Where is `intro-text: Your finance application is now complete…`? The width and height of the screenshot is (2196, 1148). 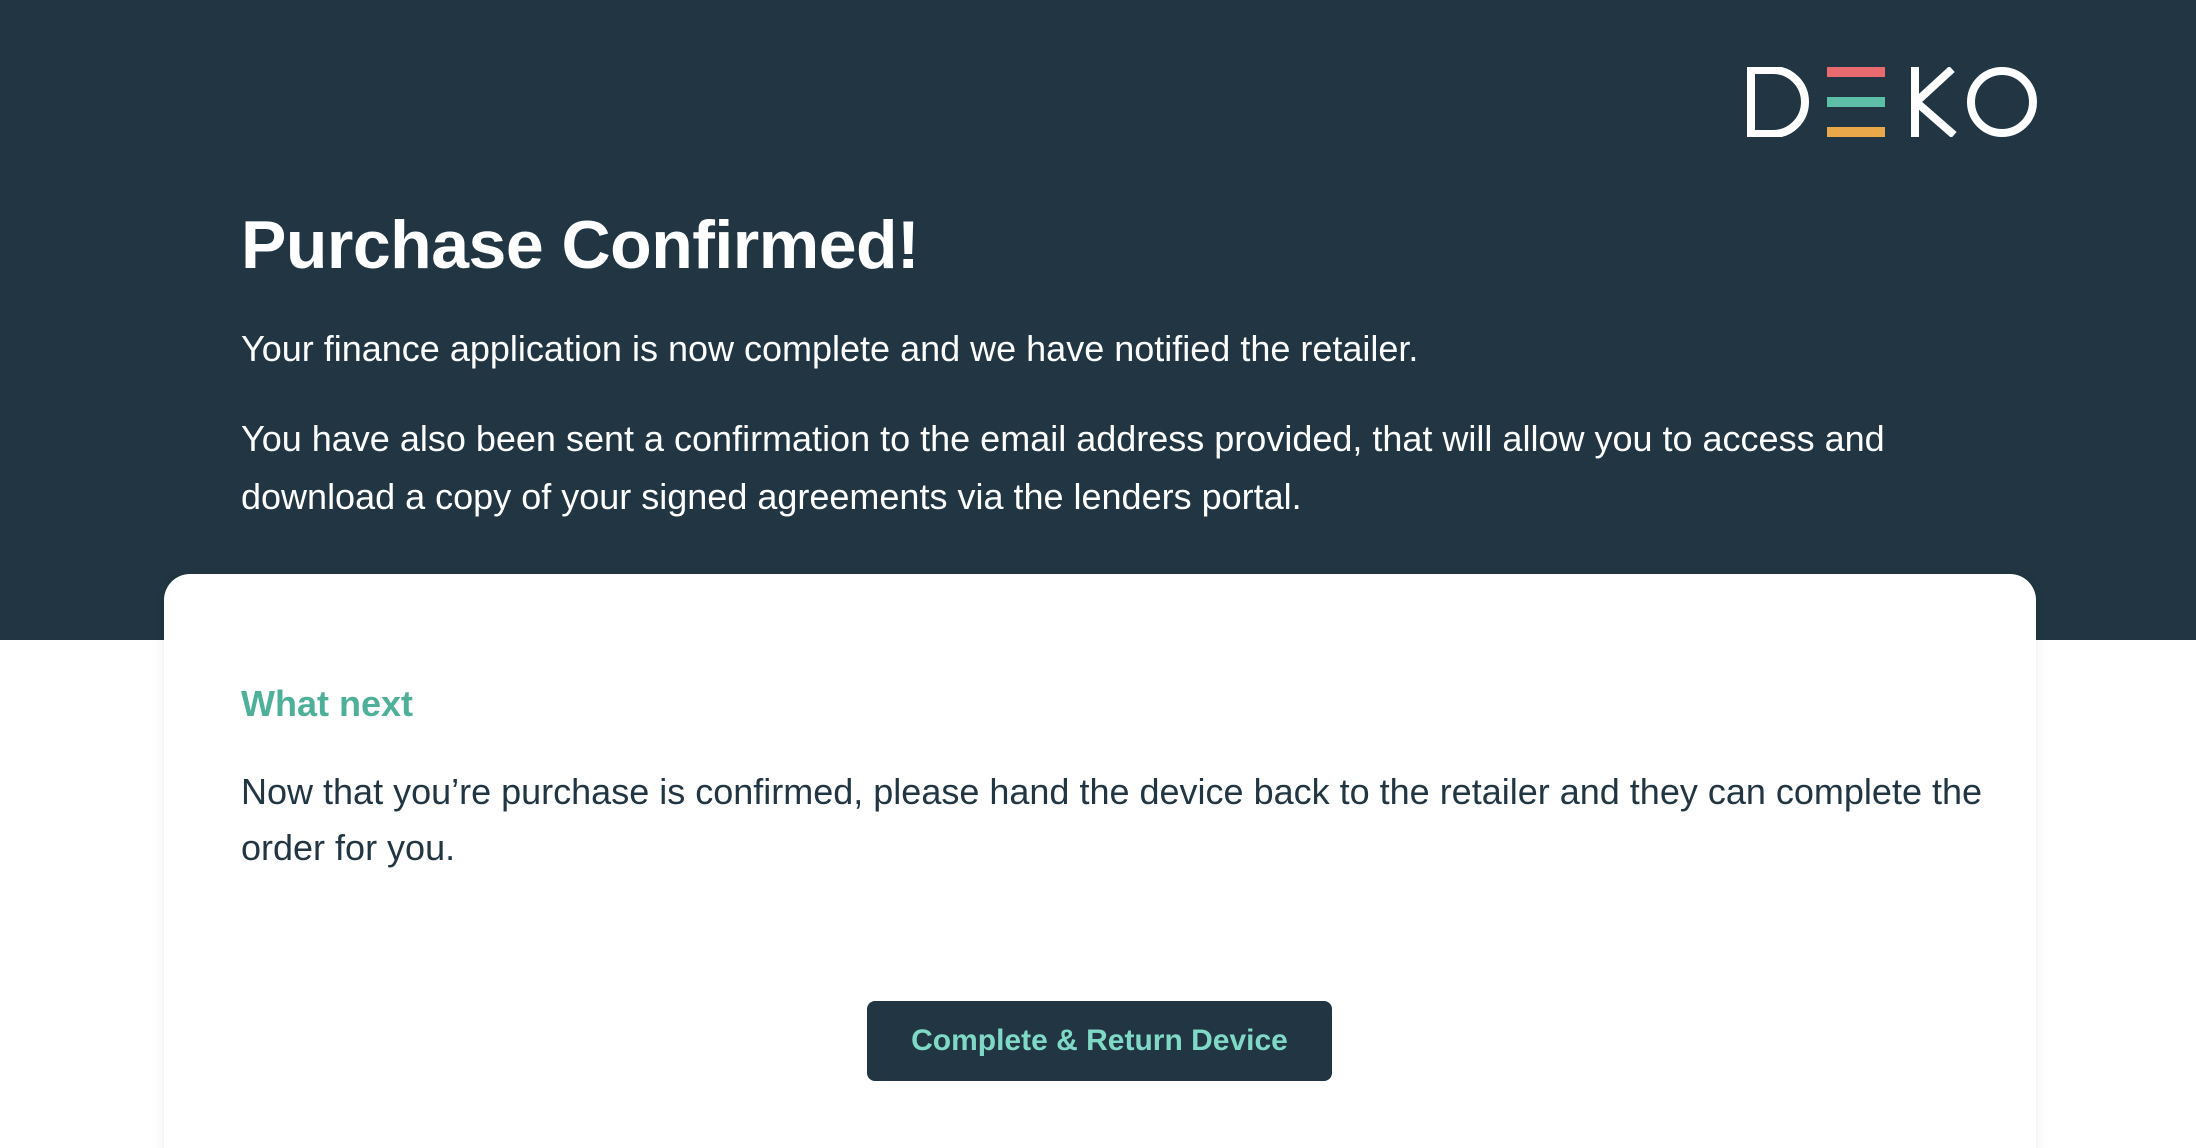
intro-text: Your finance application is now complete… is located at coordinates (830, 348).